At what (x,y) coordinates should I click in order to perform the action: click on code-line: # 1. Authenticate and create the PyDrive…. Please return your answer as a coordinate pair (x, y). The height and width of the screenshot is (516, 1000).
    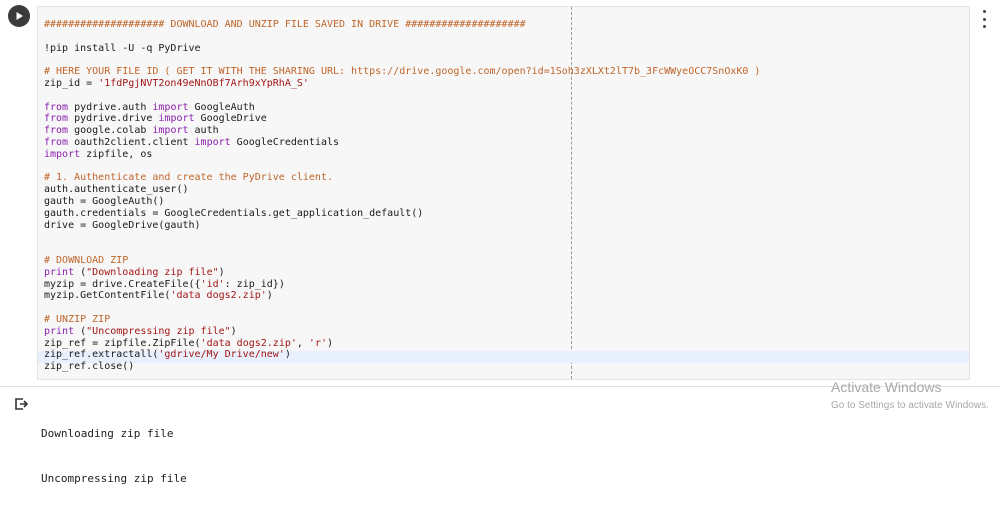
    Looking at the image, I should click on (506, 178).